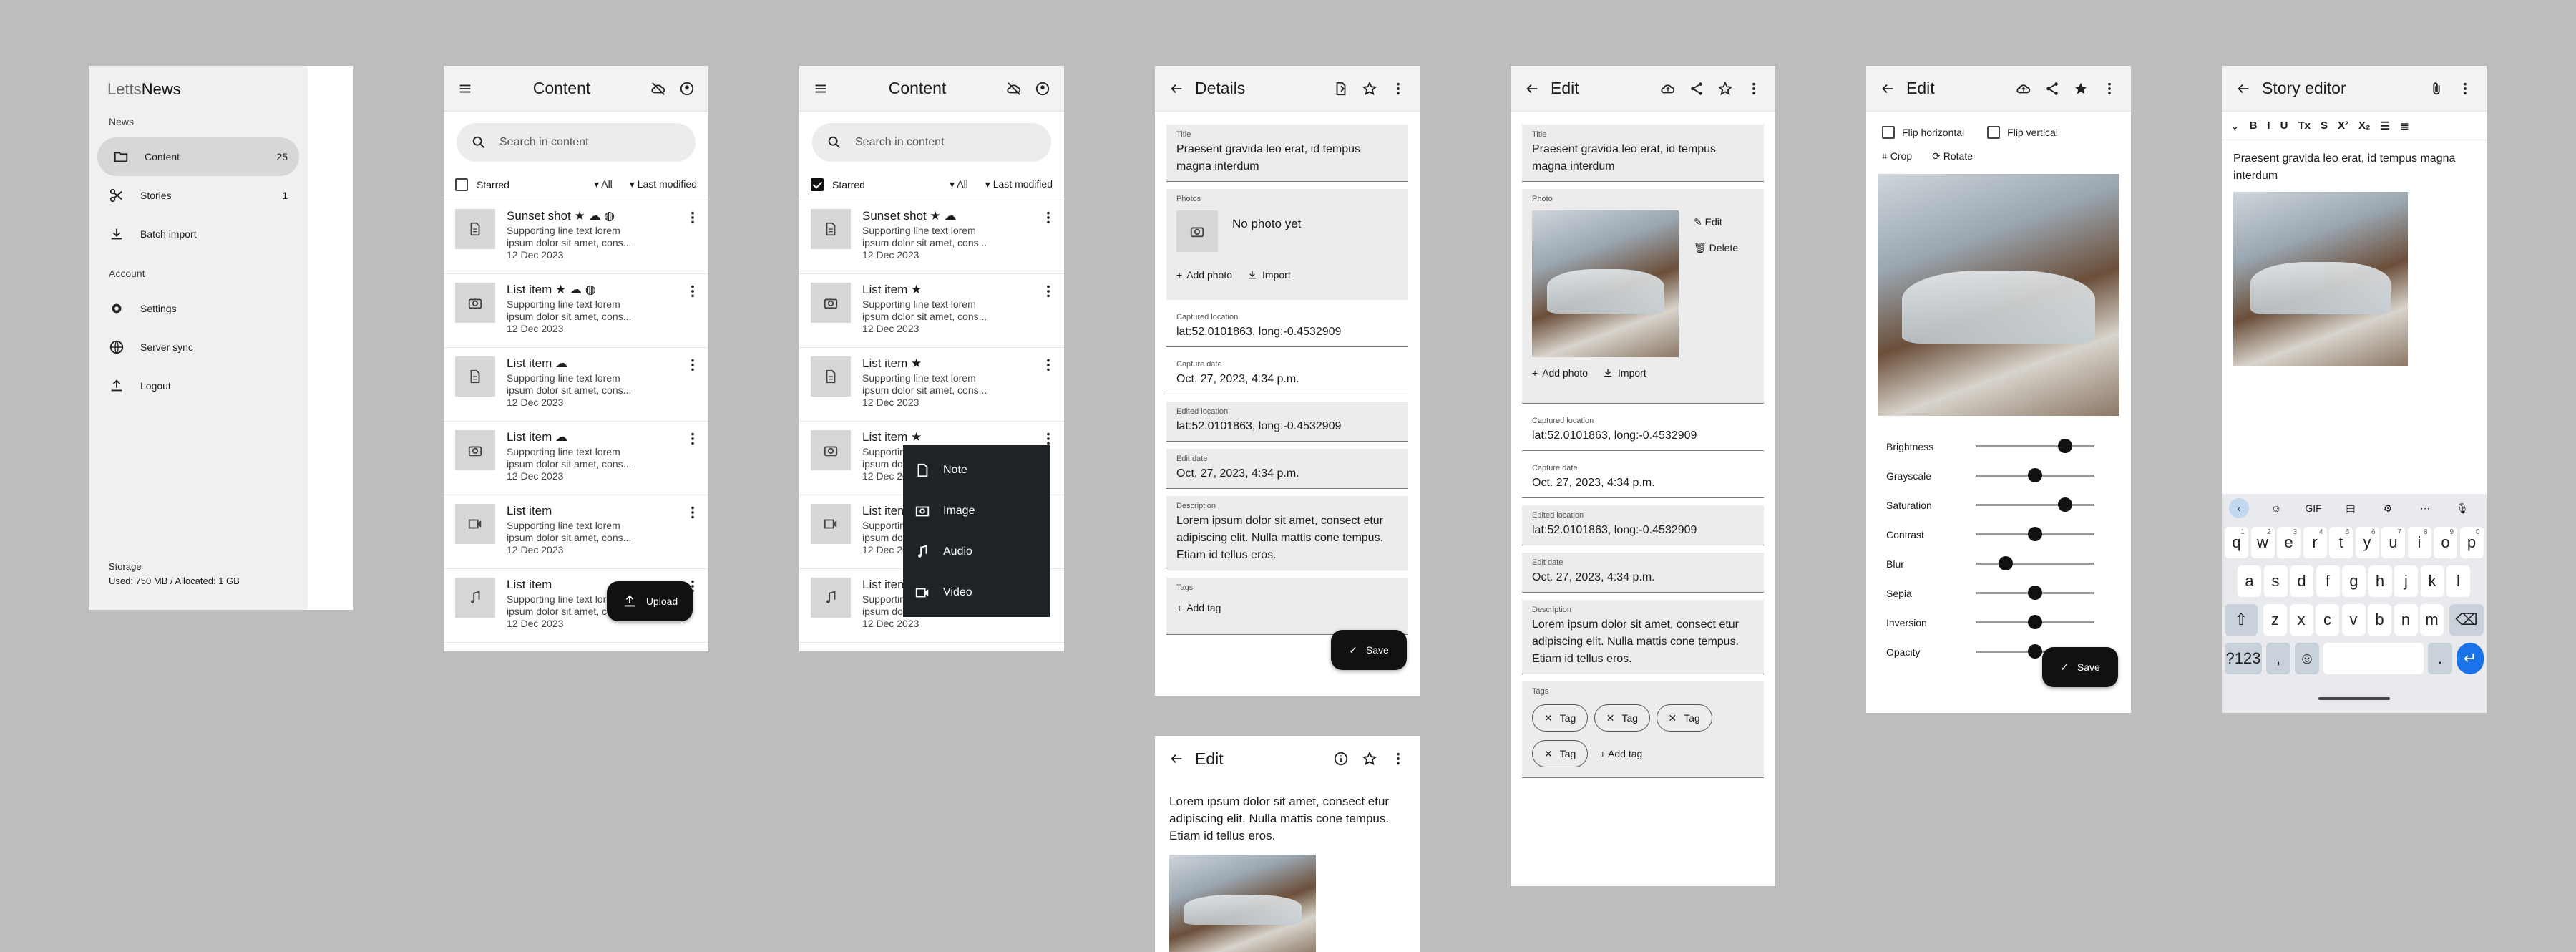 The width and height of the screenshot is (2576, 952). Describe the element at coordinates (2432, 620) in the screenshot. I see `key-m: m` at that location.